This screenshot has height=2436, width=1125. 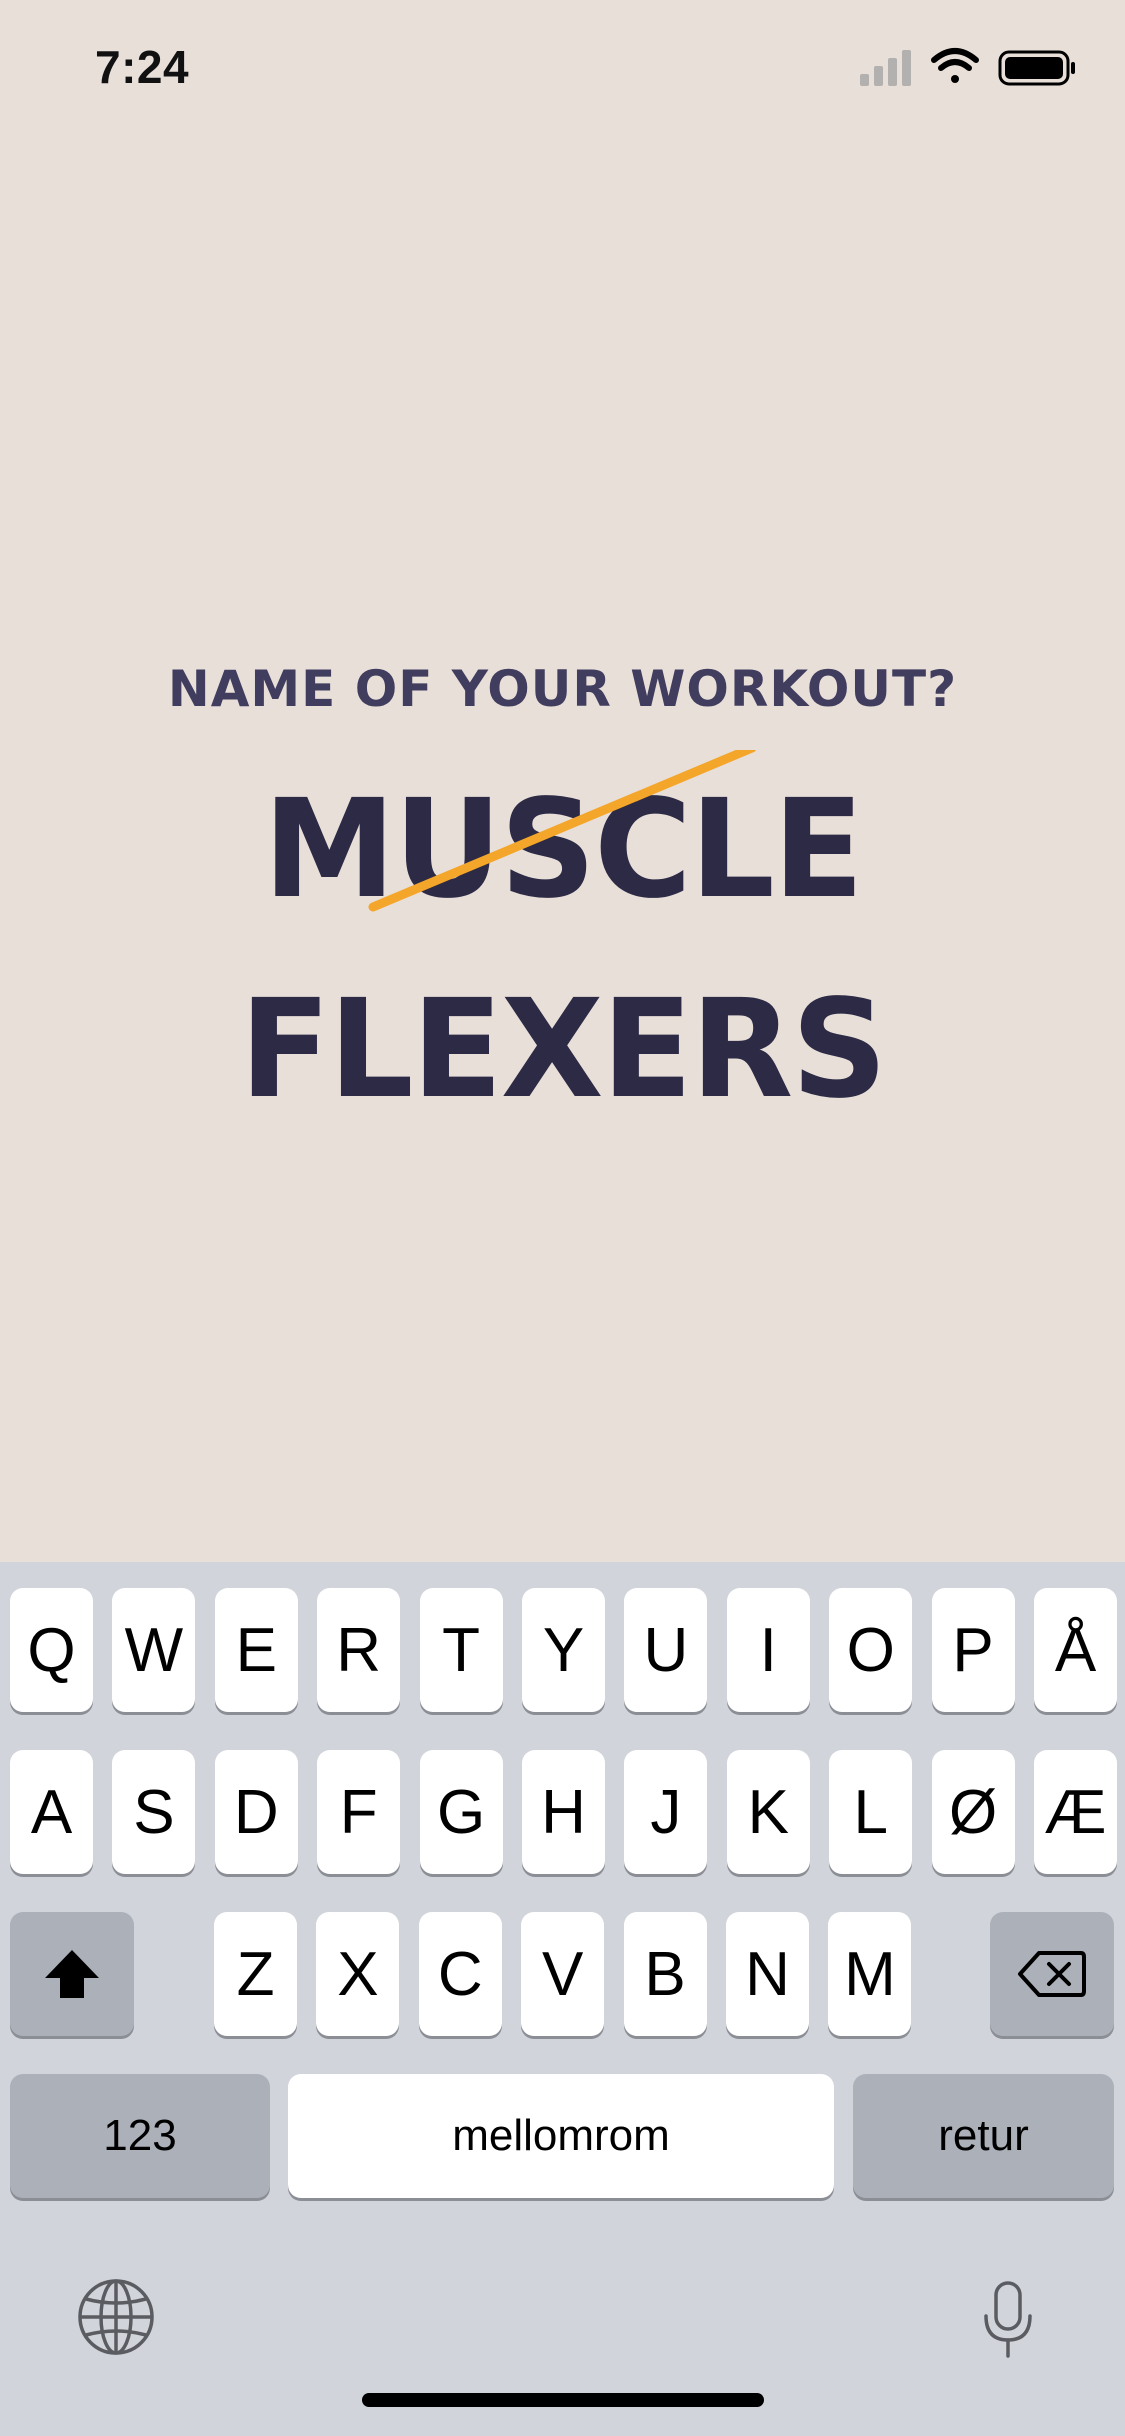 What do you see at coordinates (666, 1812) in the screenshot?
I see `key: J` at bounding box center [666, 1812].